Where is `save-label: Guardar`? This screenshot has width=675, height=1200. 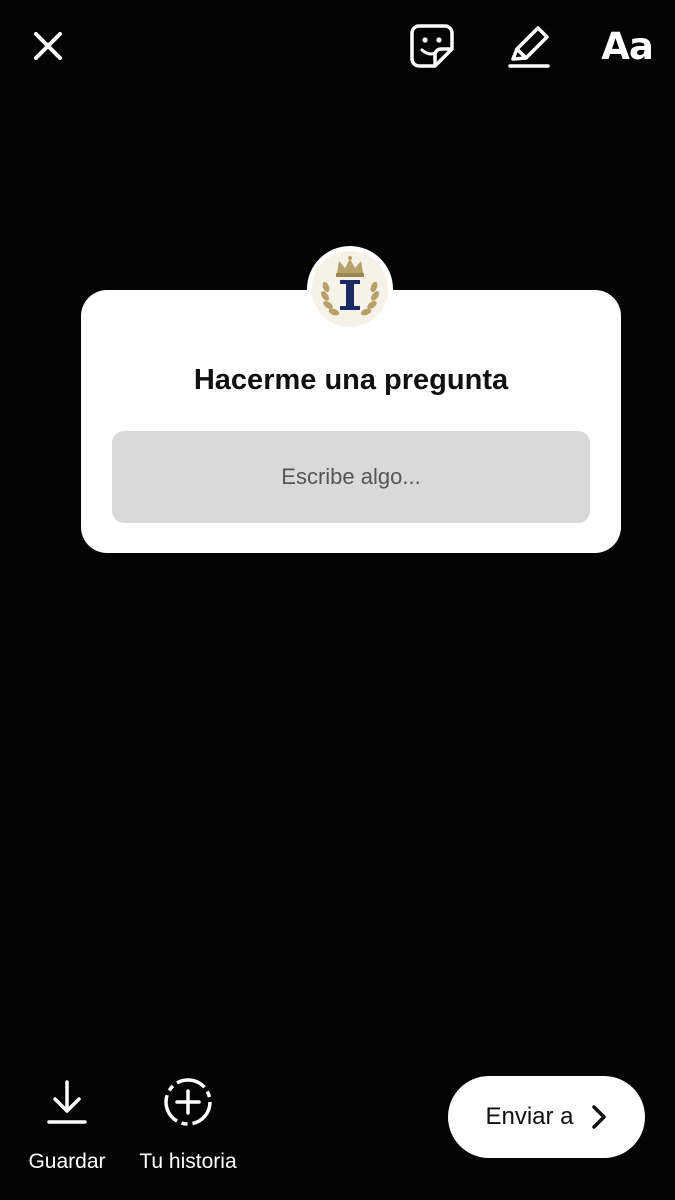
save-label: Guardar is located at coordinates (67, 1161).